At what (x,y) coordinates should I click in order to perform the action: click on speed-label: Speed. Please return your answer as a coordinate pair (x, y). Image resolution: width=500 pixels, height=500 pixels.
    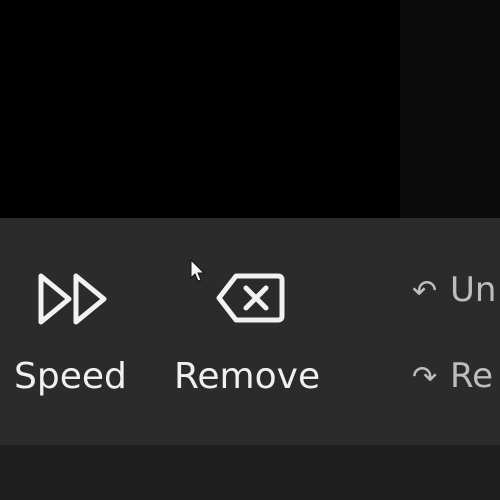
    Looking at the image, I should click on (70, 376).